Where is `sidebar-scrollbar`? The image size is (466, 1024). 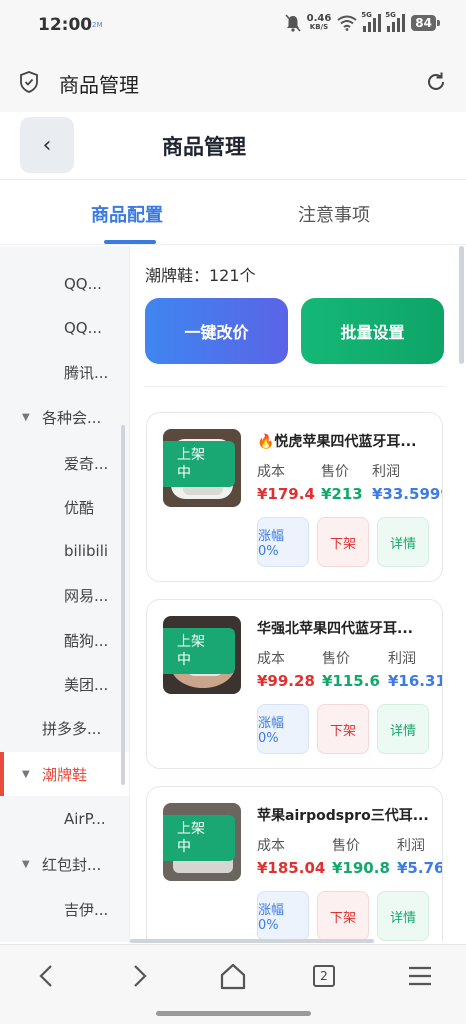
sidebar-scrollbar is located at coordinates (123, 605).